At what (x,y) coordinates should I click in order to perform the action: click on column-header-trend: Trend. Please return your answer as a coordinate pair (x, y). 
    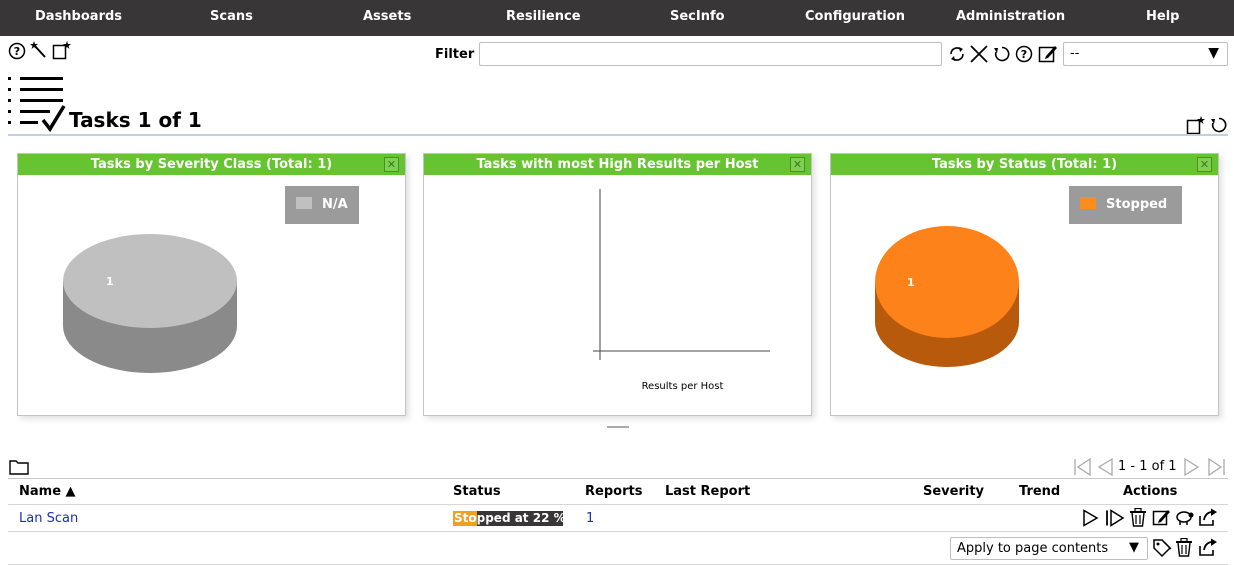
    Looking at the image, I should click on (1039, 491).